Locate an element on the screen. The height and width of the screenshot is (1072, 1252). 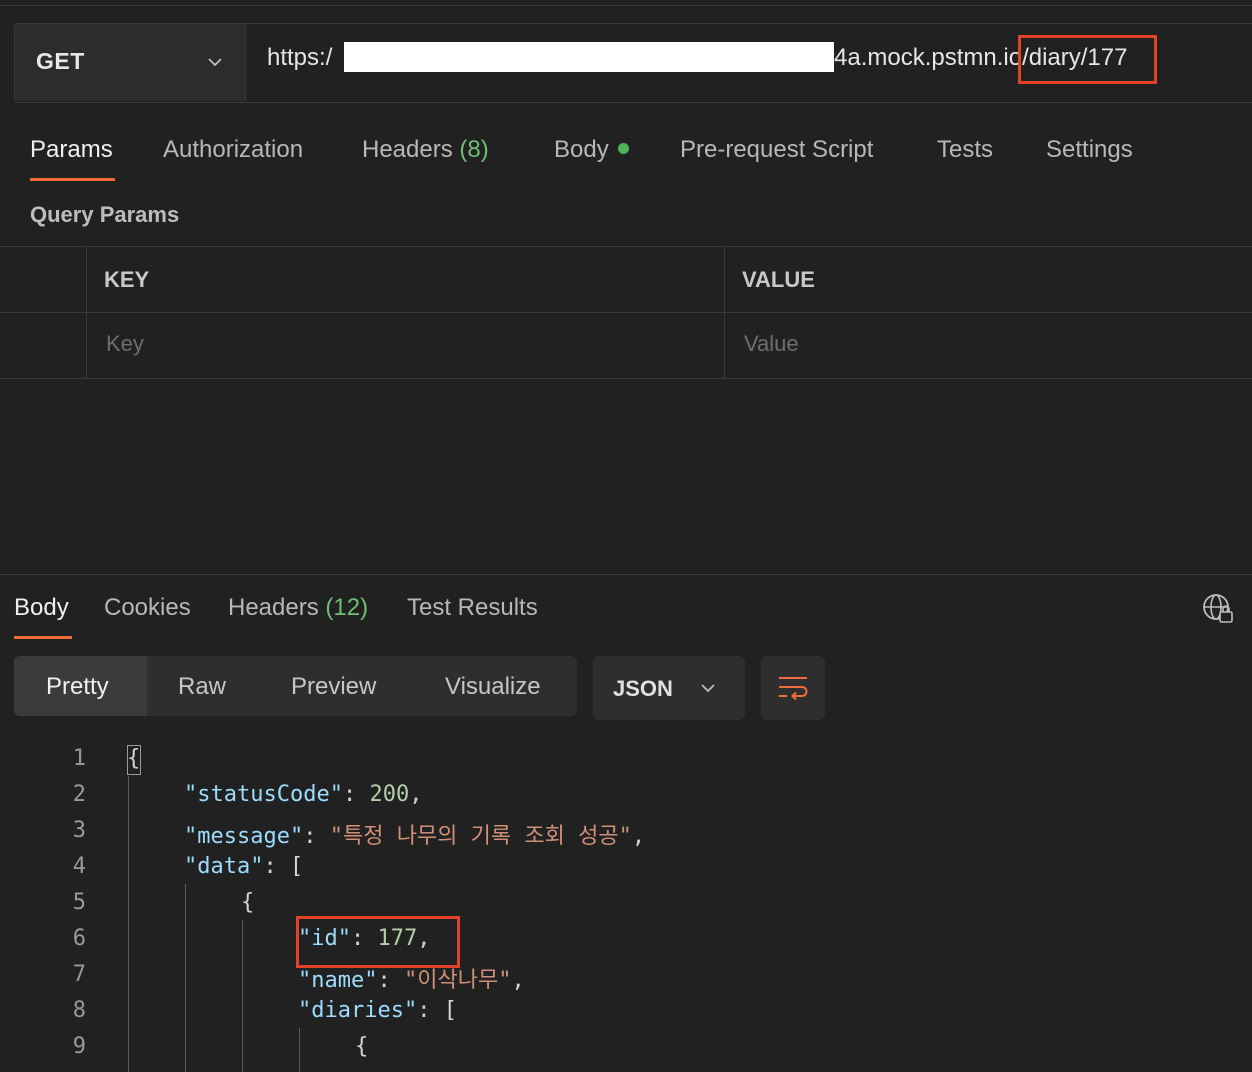
line-number: 6 is located at coordinates (79, 938).